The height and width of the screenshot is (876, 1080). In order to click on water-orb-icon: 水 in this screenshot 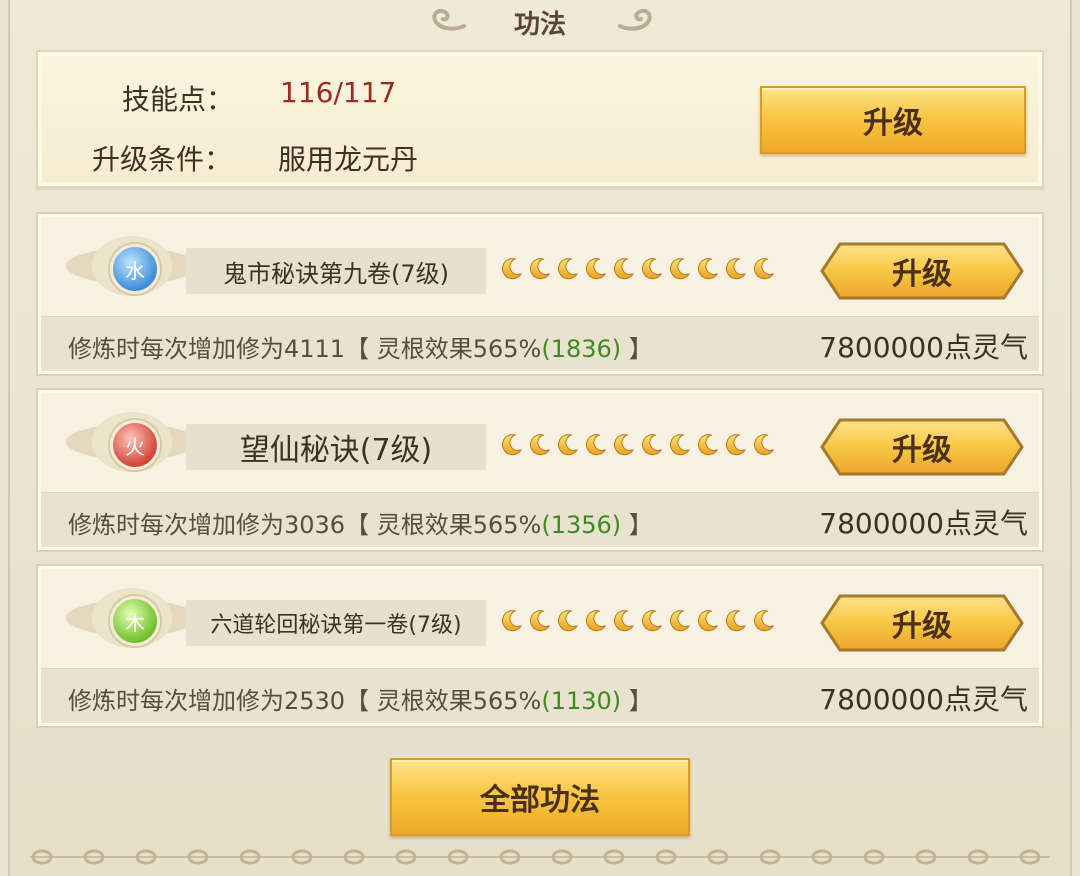, I will do `click(135, 269)`.